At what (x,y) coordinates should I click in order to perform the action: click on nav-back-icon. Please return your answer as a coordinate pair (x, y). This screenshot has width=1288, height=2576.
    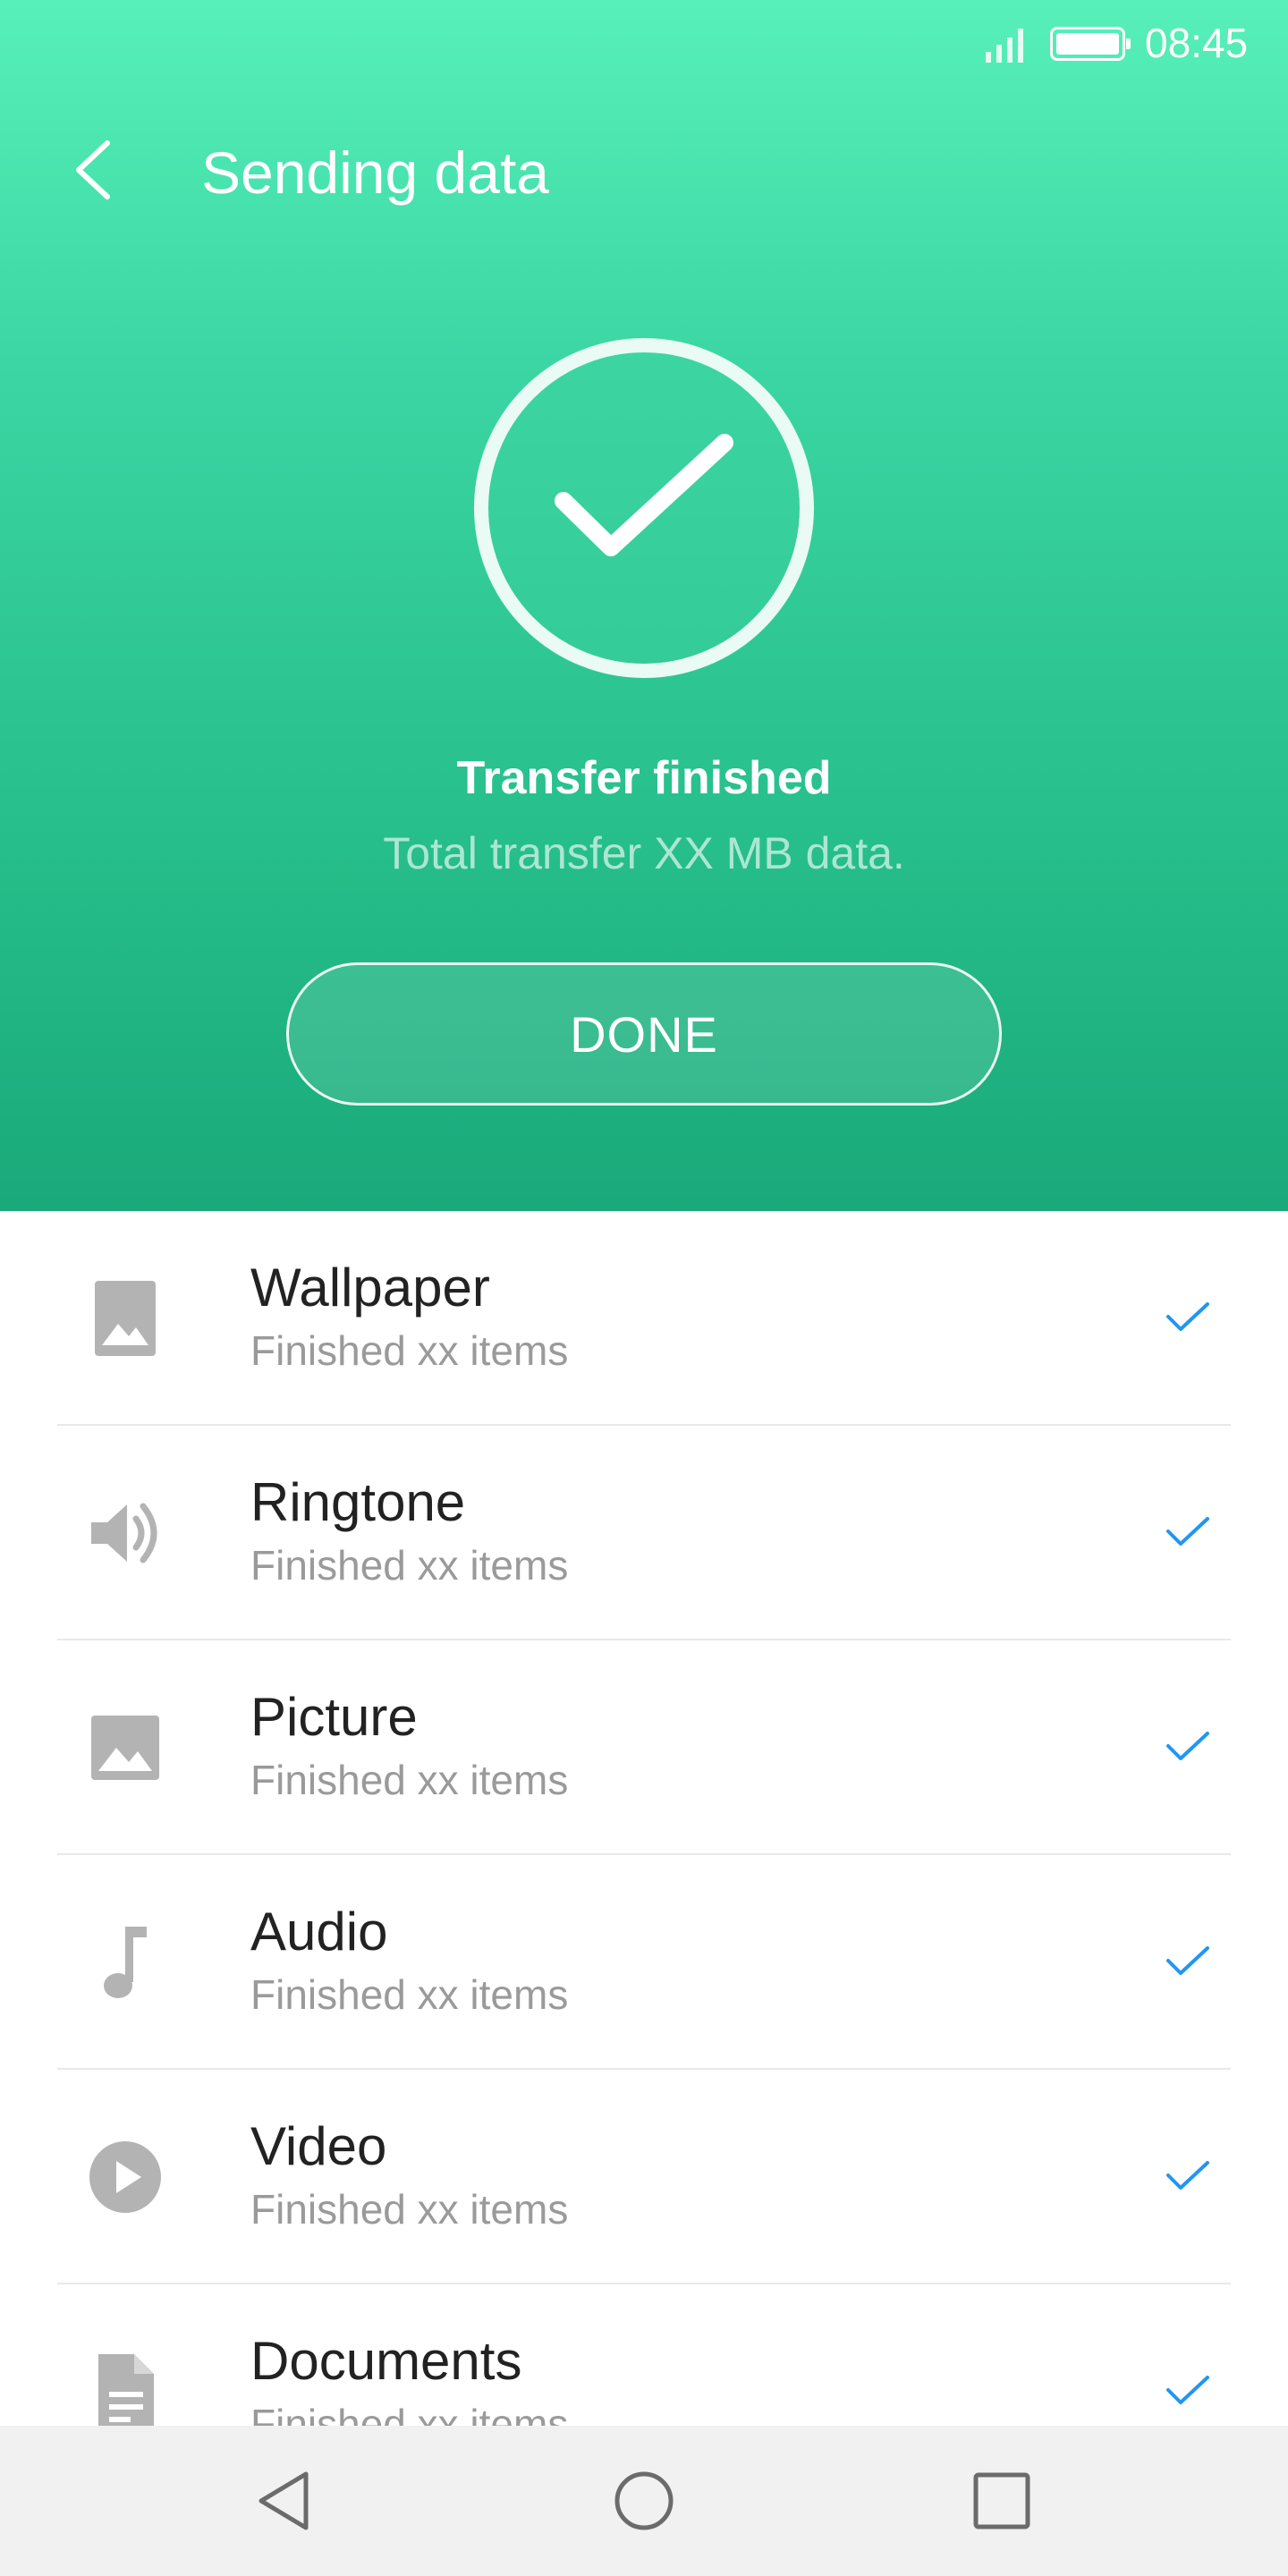
    Looking at the image, I should click on (283, 2500).